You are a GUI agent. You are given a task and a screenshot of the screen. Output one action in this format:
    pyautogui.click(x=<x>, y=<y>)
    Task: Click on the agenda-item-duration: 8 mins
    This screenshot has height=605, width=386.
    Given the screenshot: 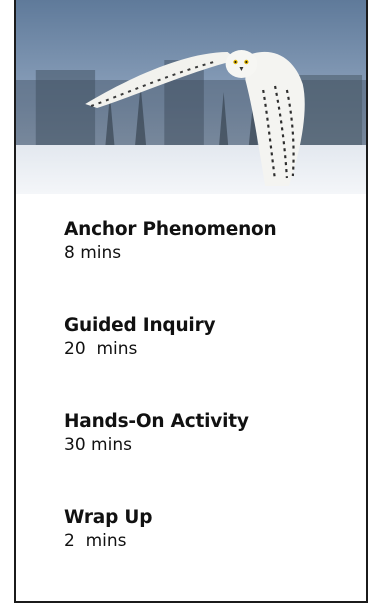 What is the action you would take?
    pyautogui.click(x=93, y=253)
    